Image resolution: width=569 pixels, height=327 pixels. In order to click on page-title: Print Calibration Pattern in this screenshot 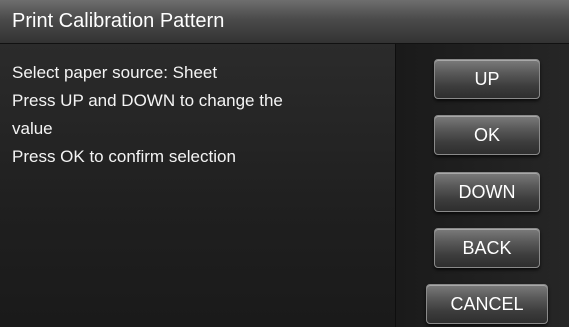, I will do `click(118, 21)`.